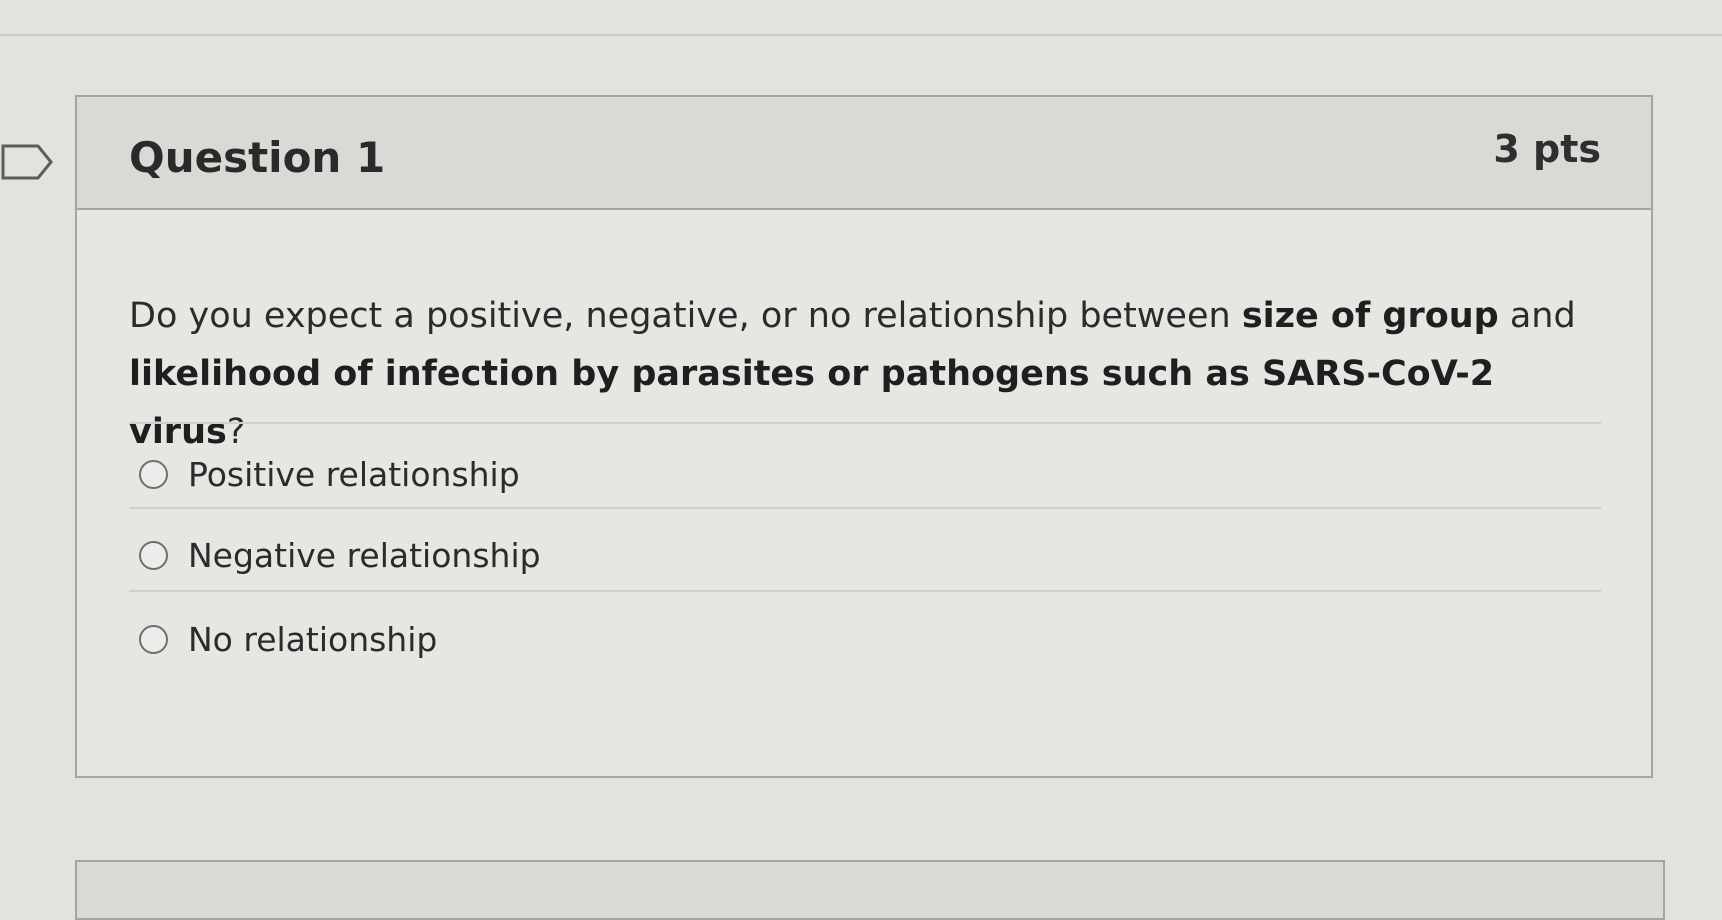 The image size is (1722, 920). What do you see at coordinates (1547, 149) in the screenshot?
I see `question-points: 3 pts` at bounding box center [1547, 149].